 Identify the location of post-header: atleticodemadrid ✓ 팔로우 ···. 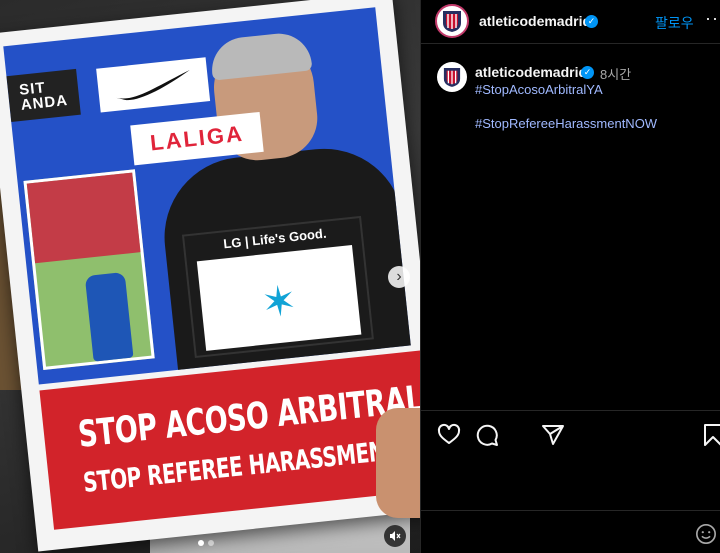
(570, 22).